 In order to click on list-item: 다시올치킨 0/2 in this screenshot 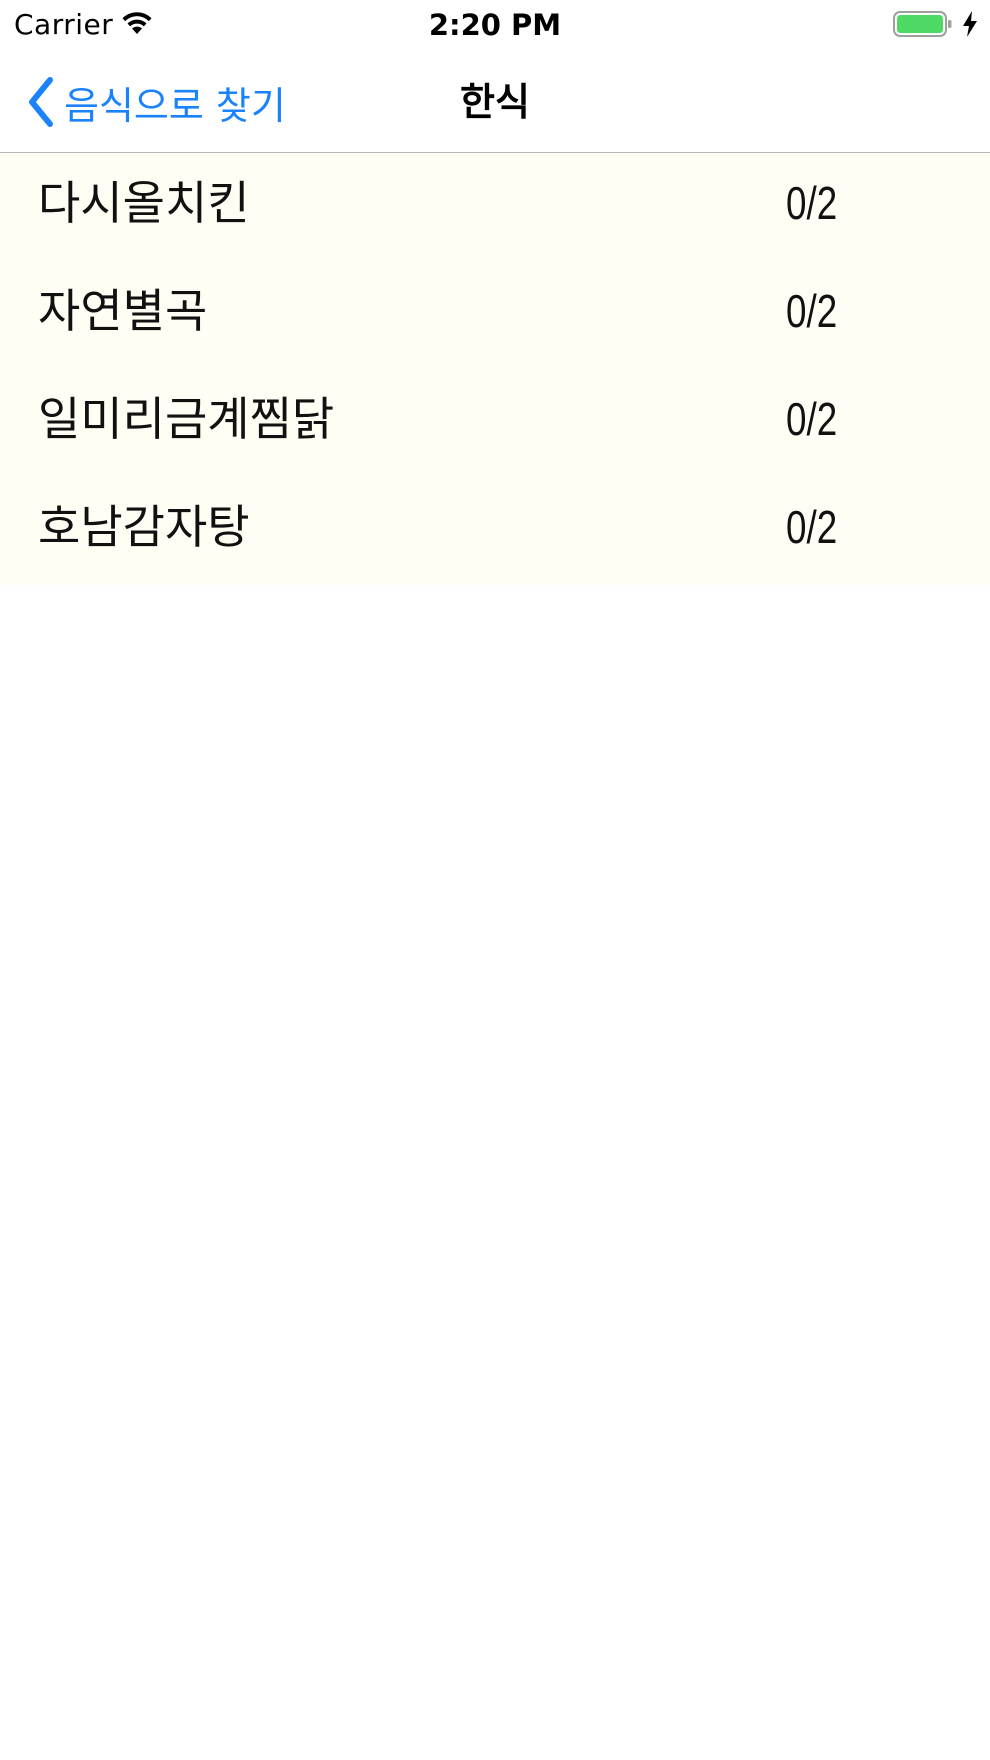, I will do `click(495, 207)`.